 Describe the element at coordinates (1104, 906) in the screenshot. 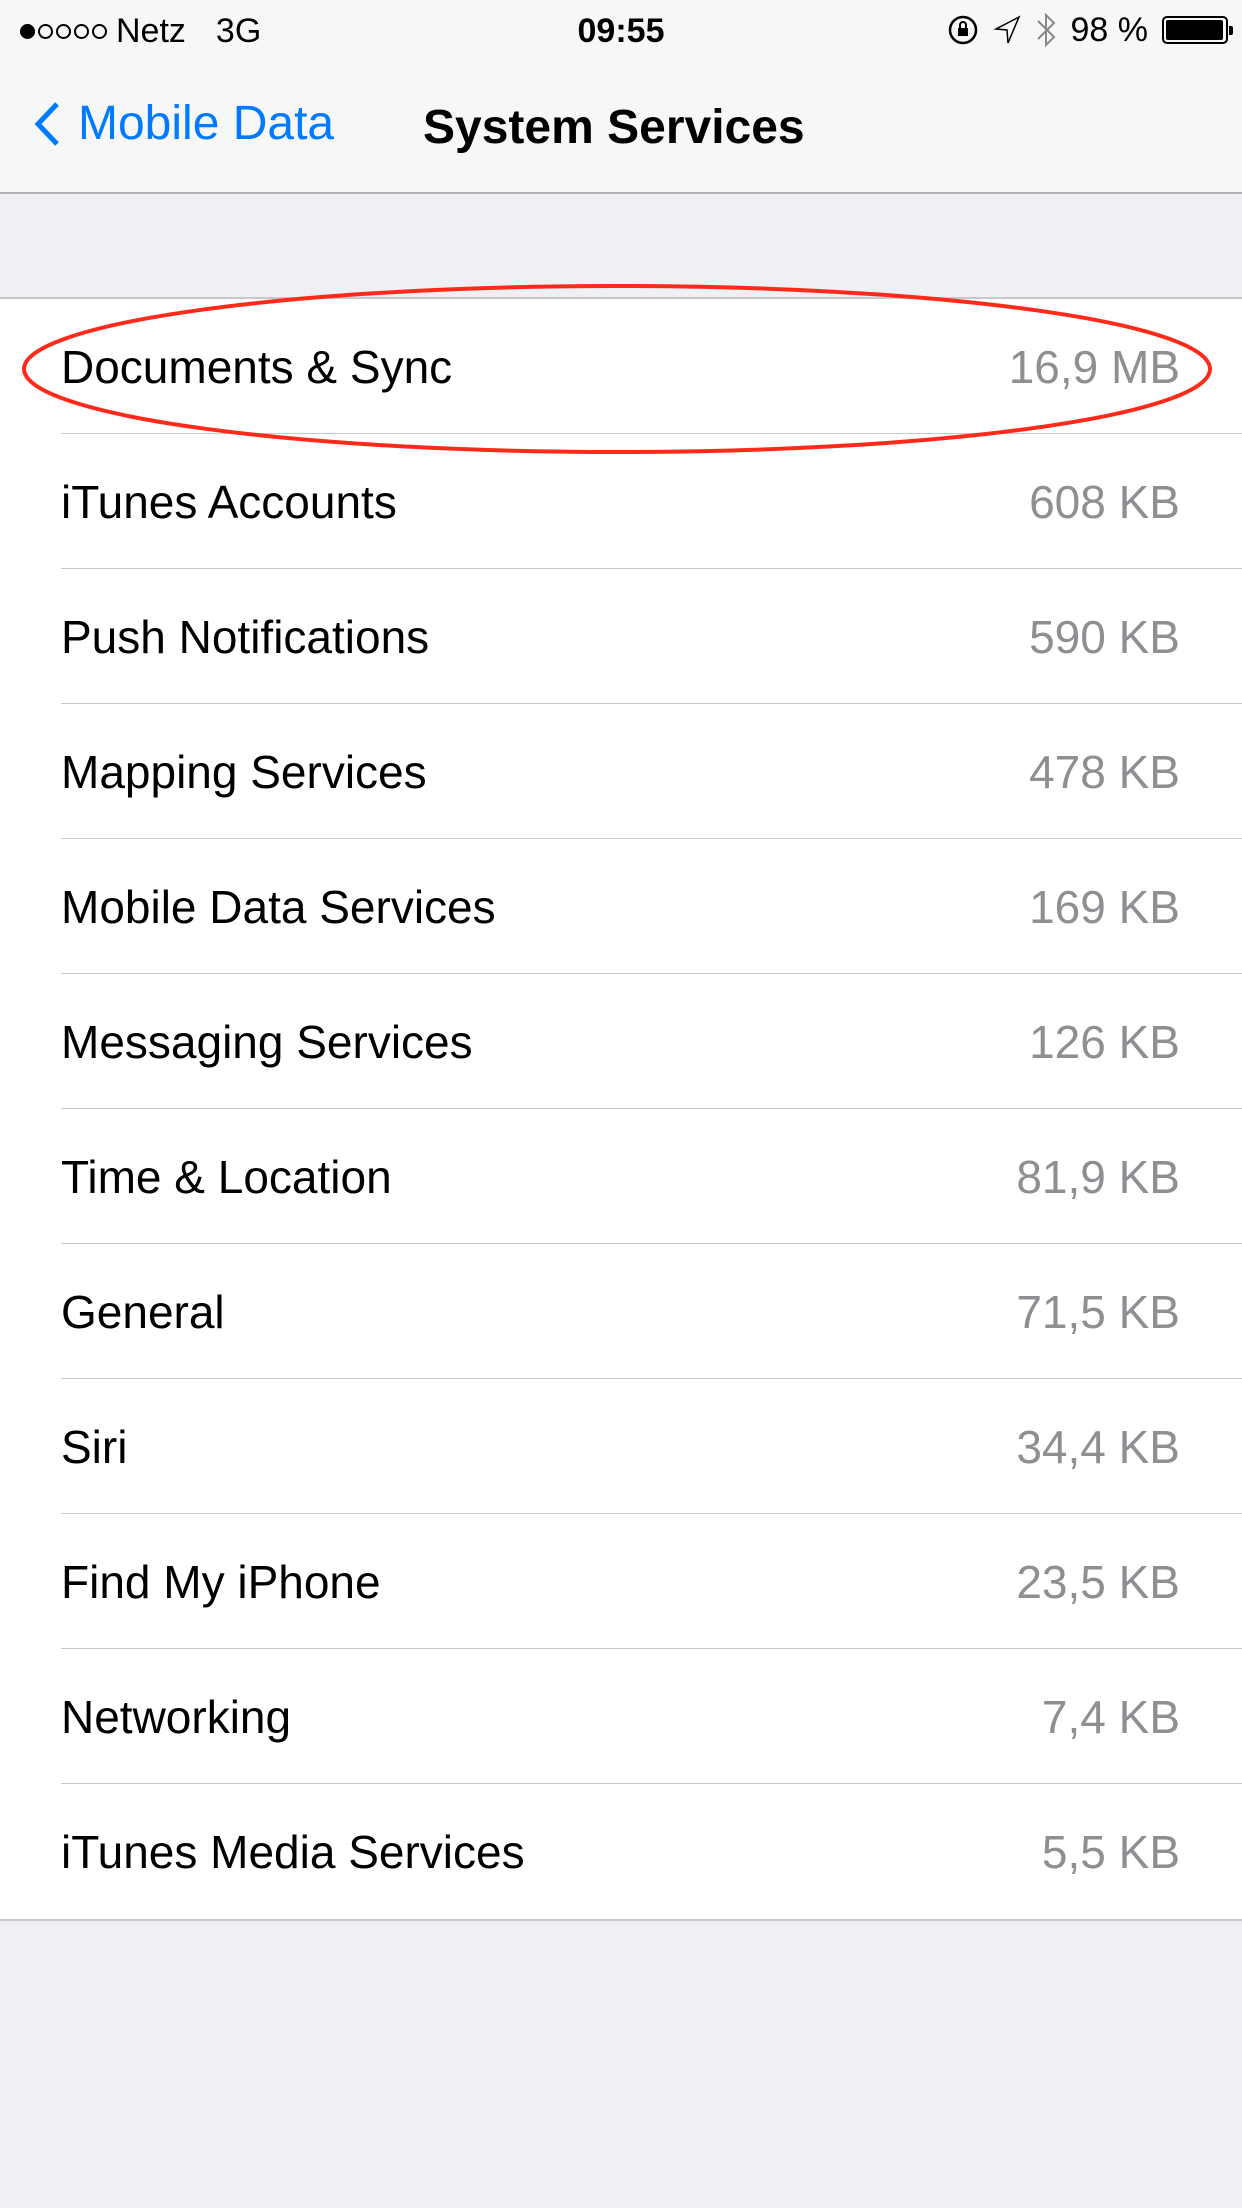

I see `data-usage-value: 169 KB` at that location.